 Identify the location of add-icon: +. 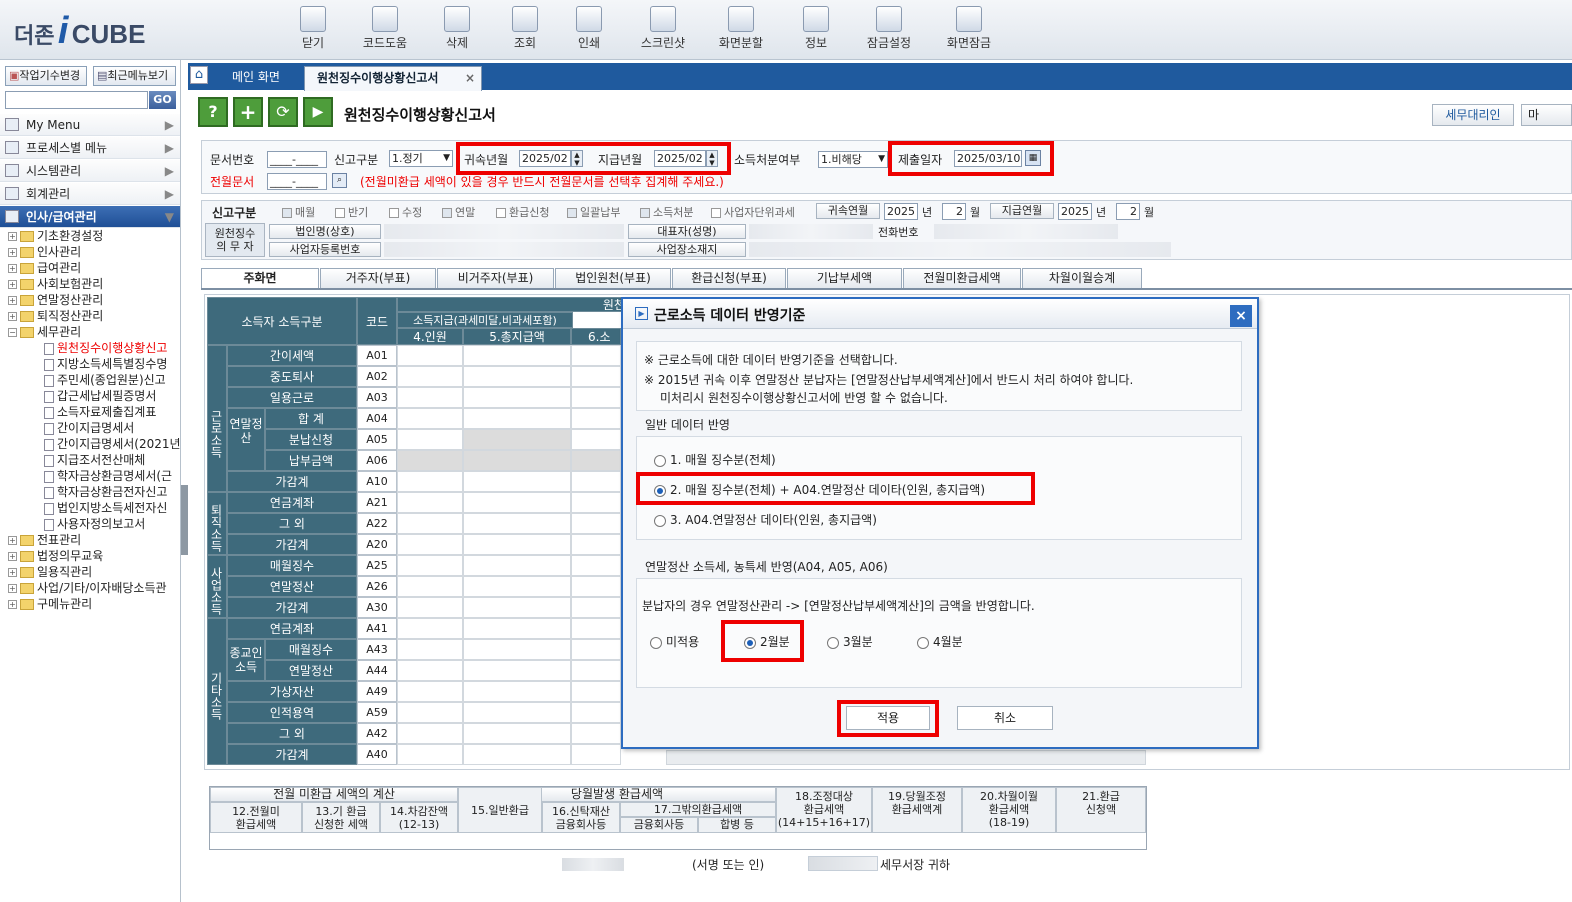
(248, 112).